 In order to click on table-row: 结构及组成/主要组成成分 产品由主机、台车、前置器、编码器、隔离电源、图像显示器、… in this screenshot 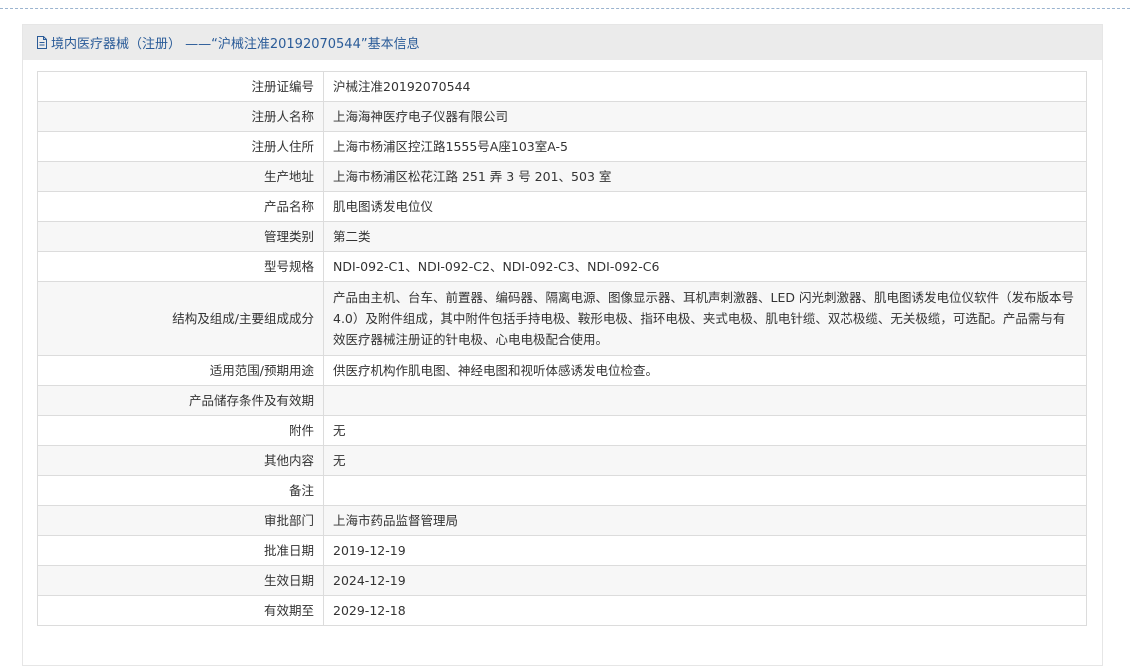, I will do `click(562, 318)`.